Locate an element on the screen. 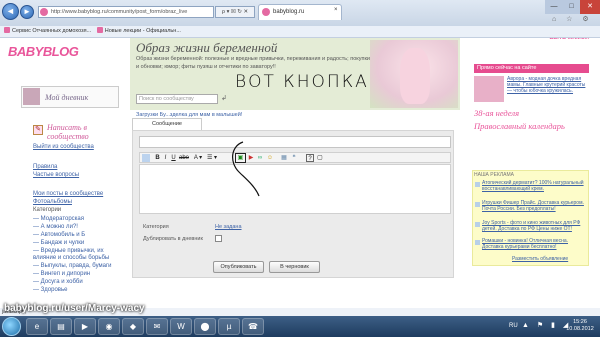 The image size is (600, 337). category-item: — Вингеп и дипорин is located at coordinates (61, 274).